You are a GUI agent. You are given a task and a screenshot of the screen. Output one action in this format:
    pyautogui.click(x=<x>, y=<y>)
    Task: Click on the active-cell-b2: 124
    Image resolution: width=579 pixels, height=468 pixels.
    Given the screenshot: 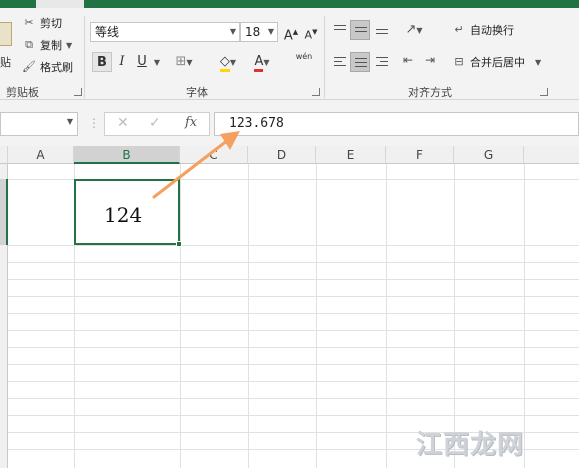 What is the action you would take?
    pyautogui.click(x=127, y=212)
    